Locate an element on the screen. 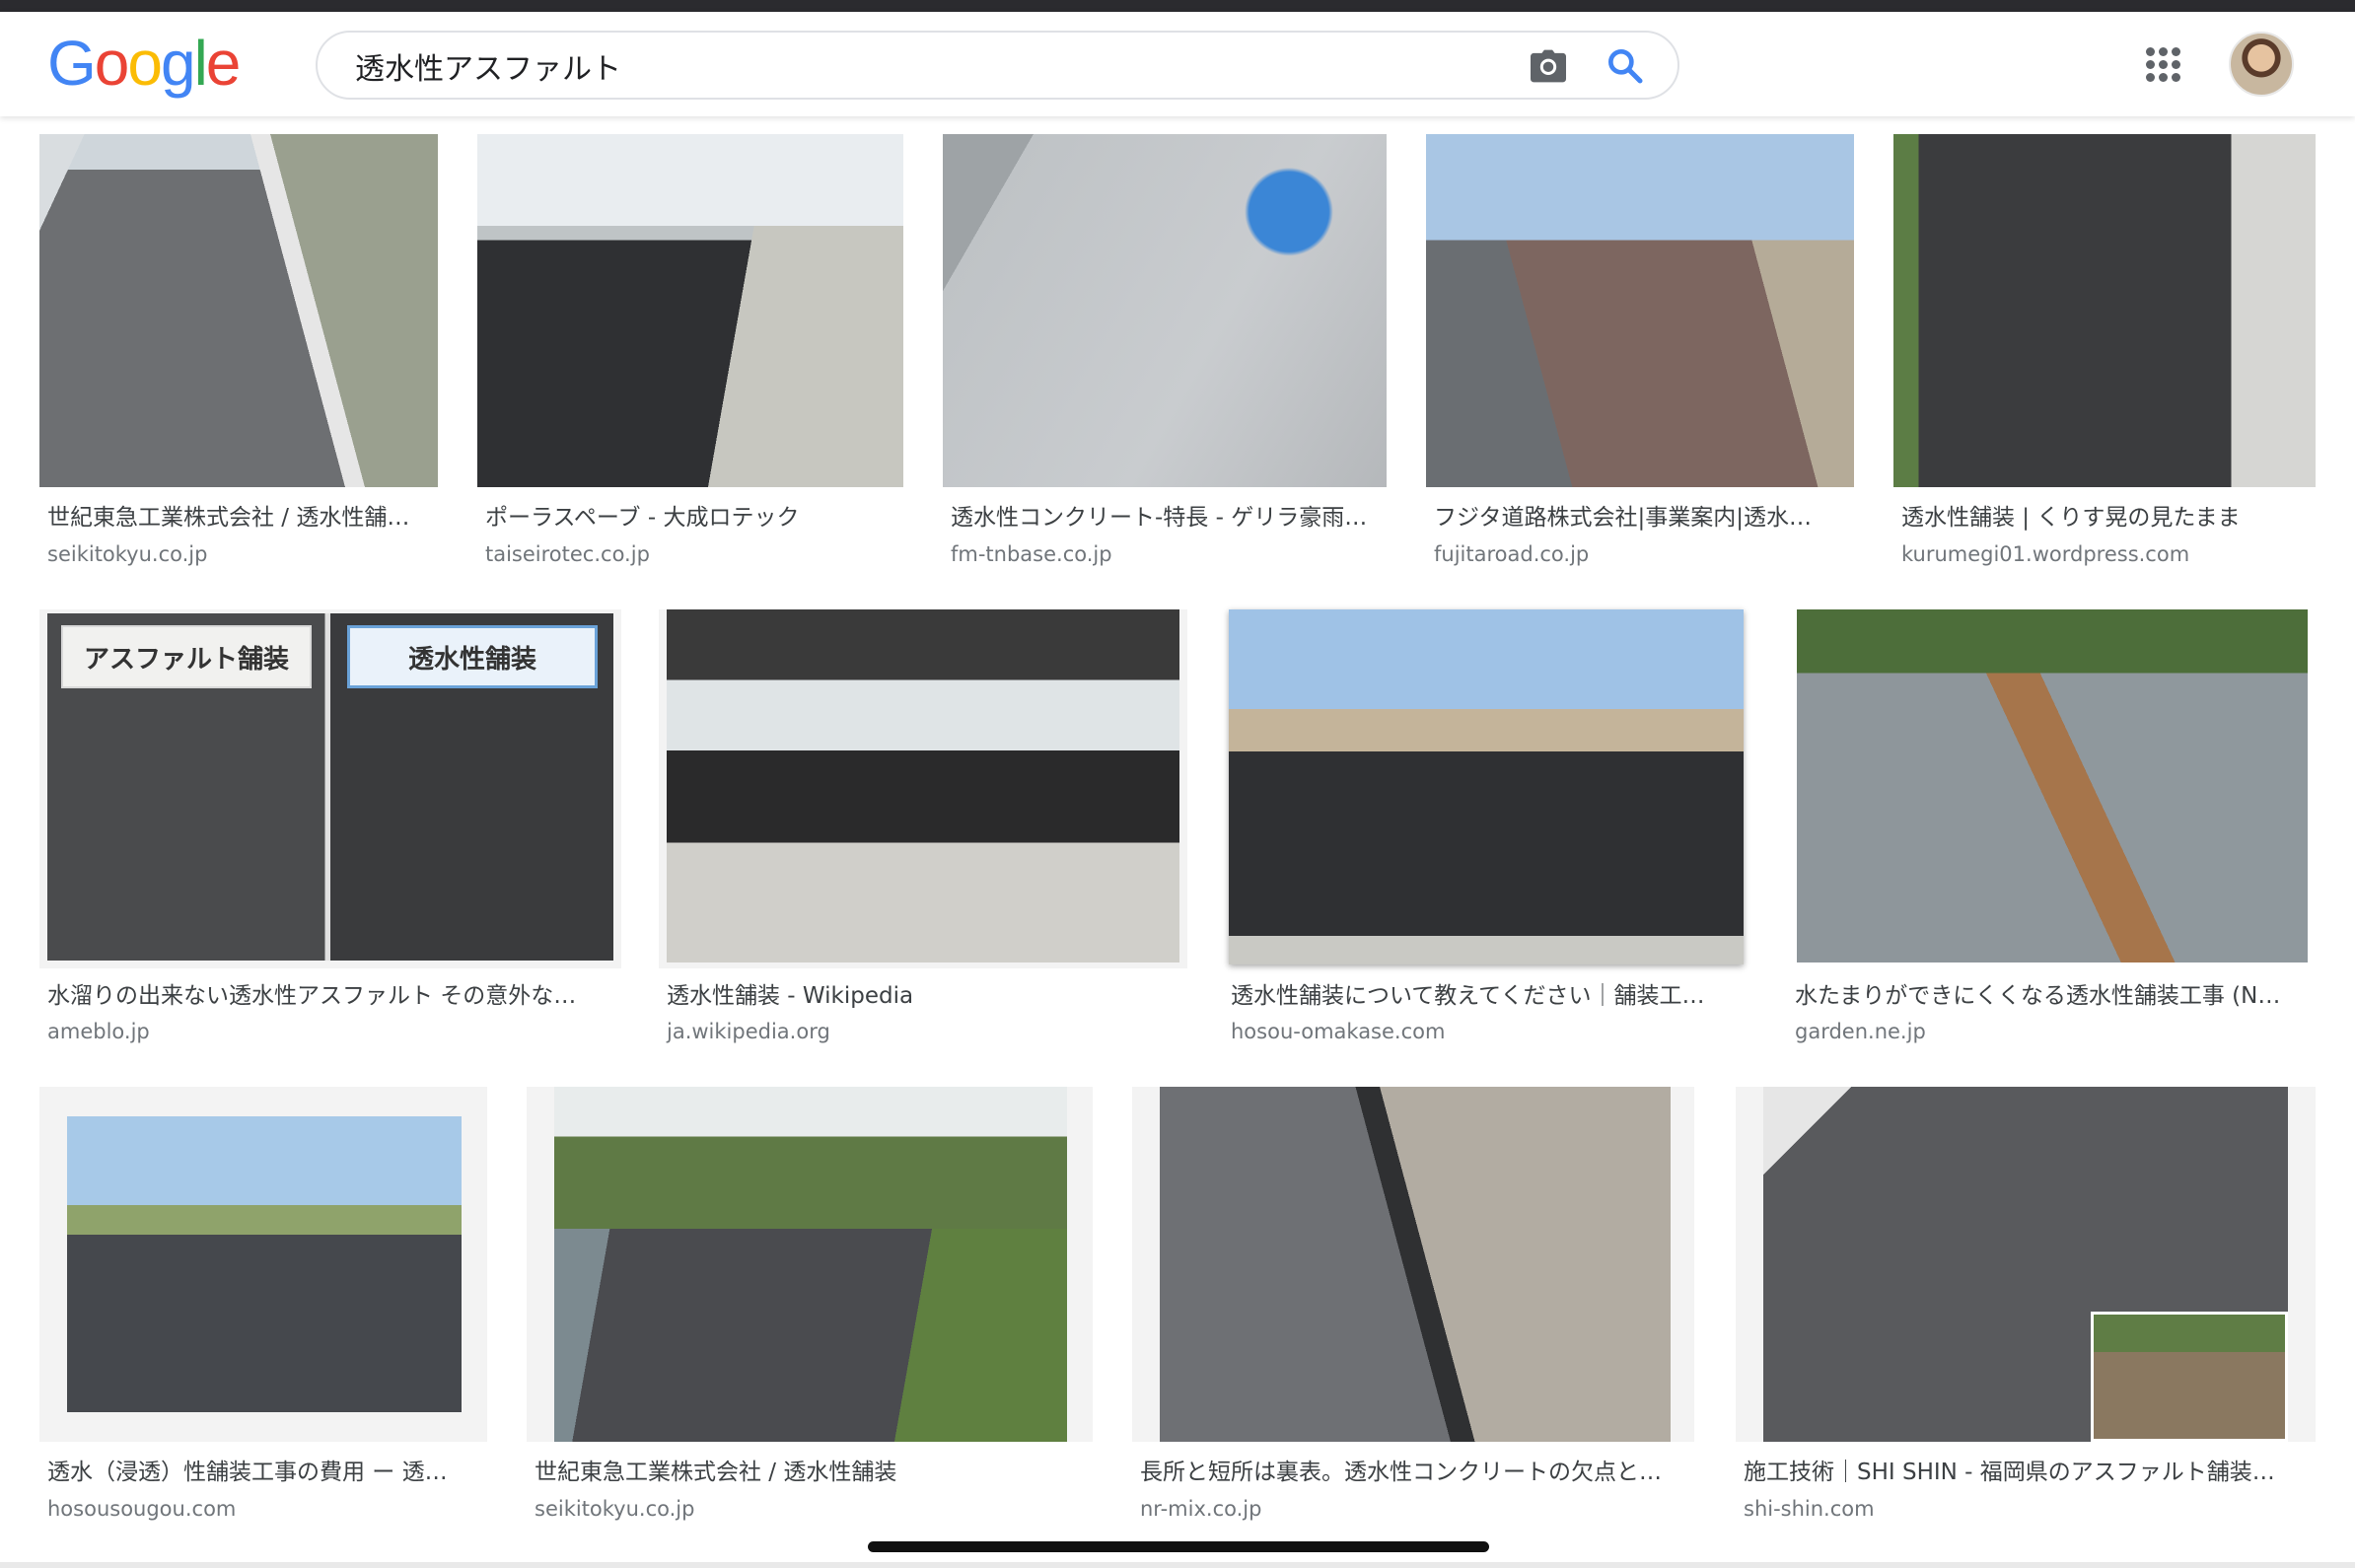 The image size is (2355, 1568). logo-letter: e is located at coordinates (223, 63).